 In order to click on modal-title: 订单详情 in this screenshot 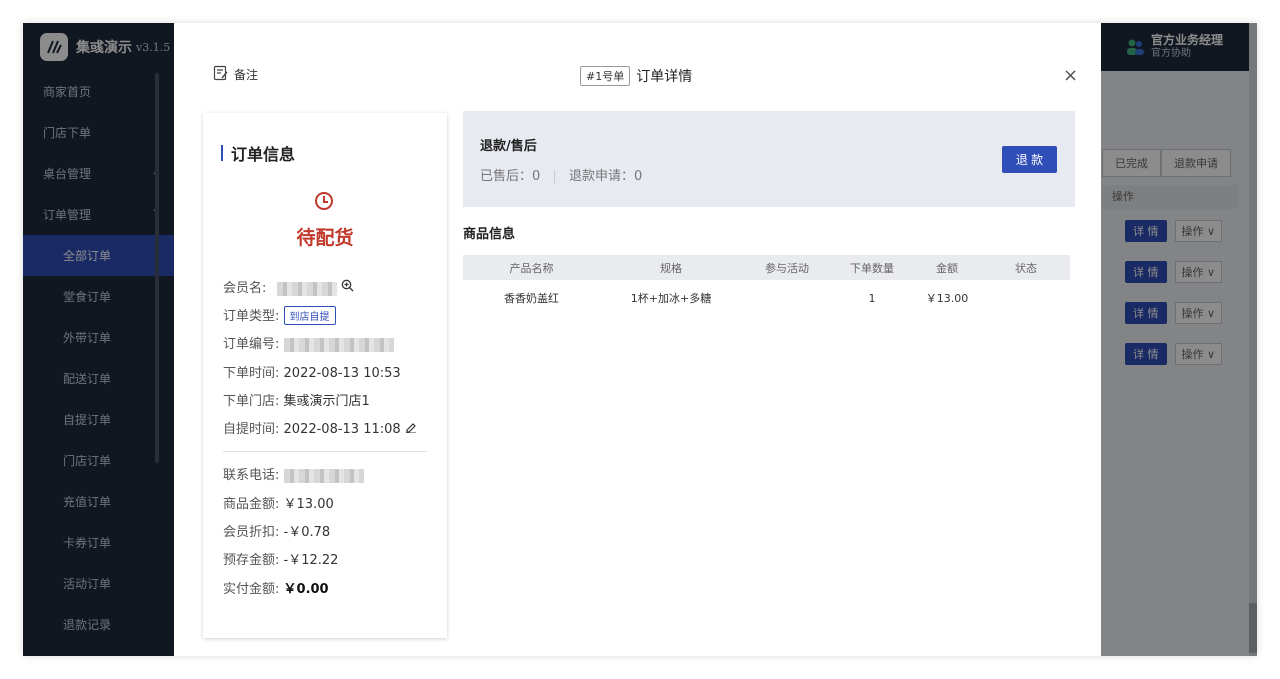, I will do `click(664, 77)`.